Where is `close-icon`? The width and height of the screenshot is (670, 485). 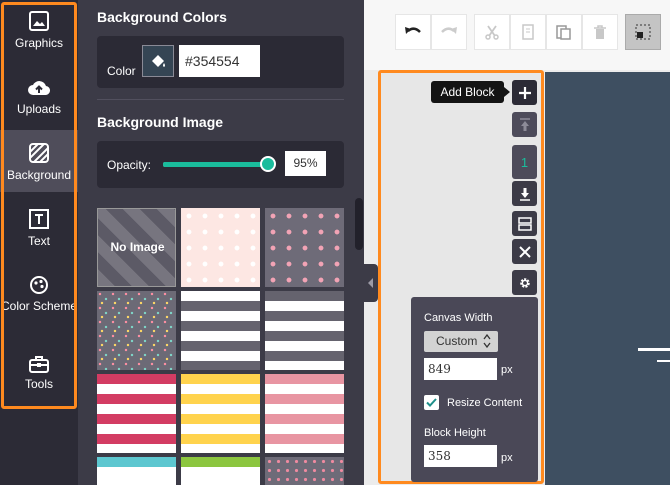 close-icon is located at coordinates (524, 251).